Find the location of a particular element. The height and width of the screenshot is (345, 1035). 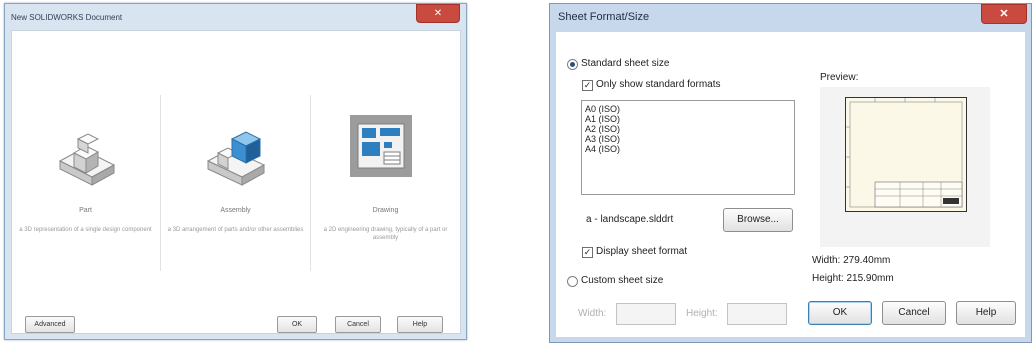

list-item: A4 (ISO) is located at coordinates (688, 149).